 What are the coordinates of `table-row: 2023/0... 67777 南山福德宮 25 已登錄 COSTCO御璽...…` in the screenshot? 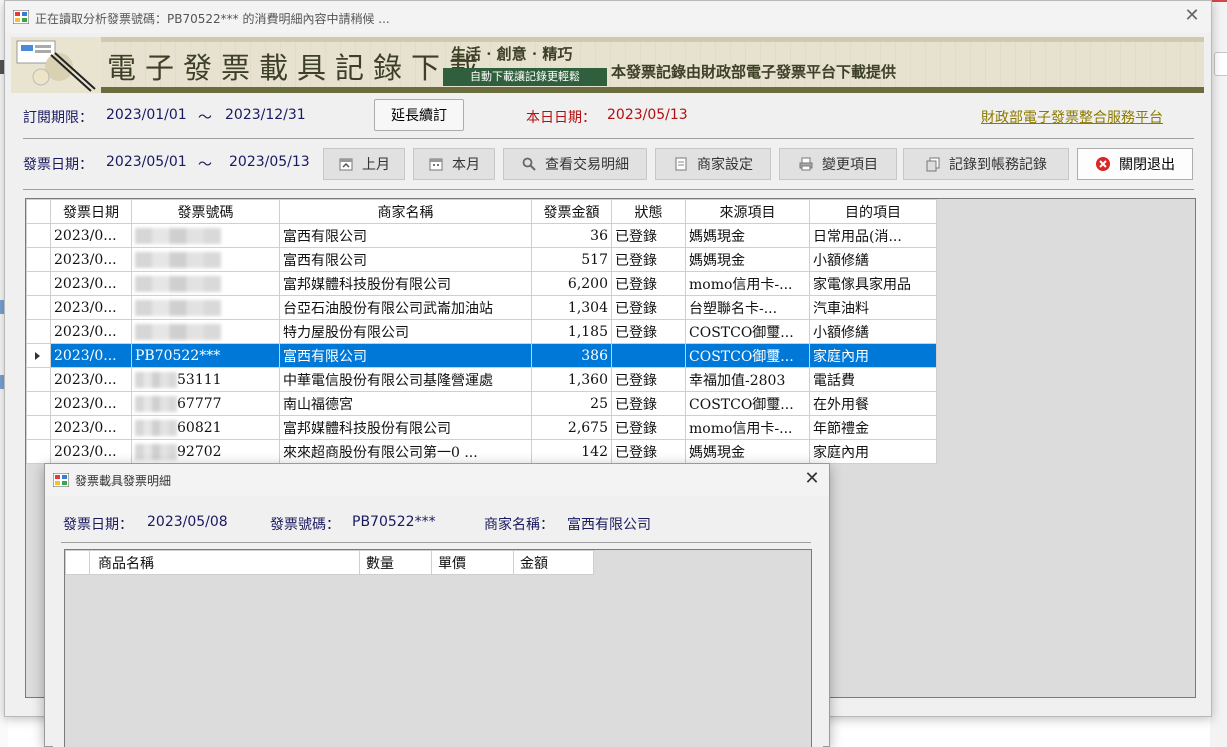 It's located at (481, 403).